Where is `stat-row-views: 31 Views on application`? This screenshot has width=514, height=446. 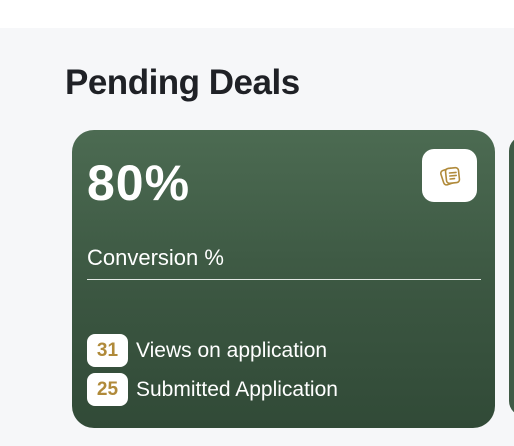
stat-row-views: 31 Views on application is located at coordinates (207, 350).